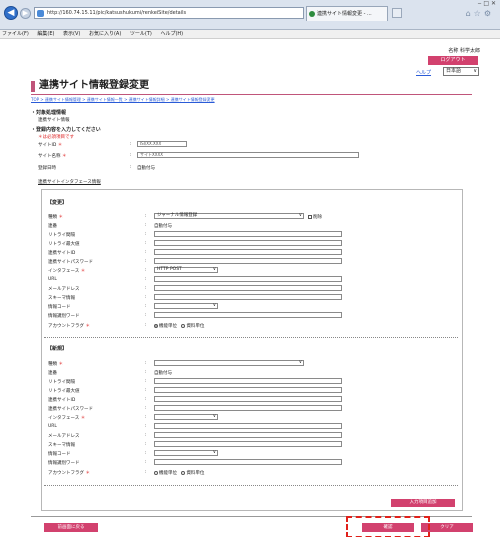 Image resolution: width=500 pixels, height=537 pixels. What do you see at coordinates (61, 235) in the screenshot?
I see `change-retry-interval-label: リトライ間隔` at bounding box center [61, 235].